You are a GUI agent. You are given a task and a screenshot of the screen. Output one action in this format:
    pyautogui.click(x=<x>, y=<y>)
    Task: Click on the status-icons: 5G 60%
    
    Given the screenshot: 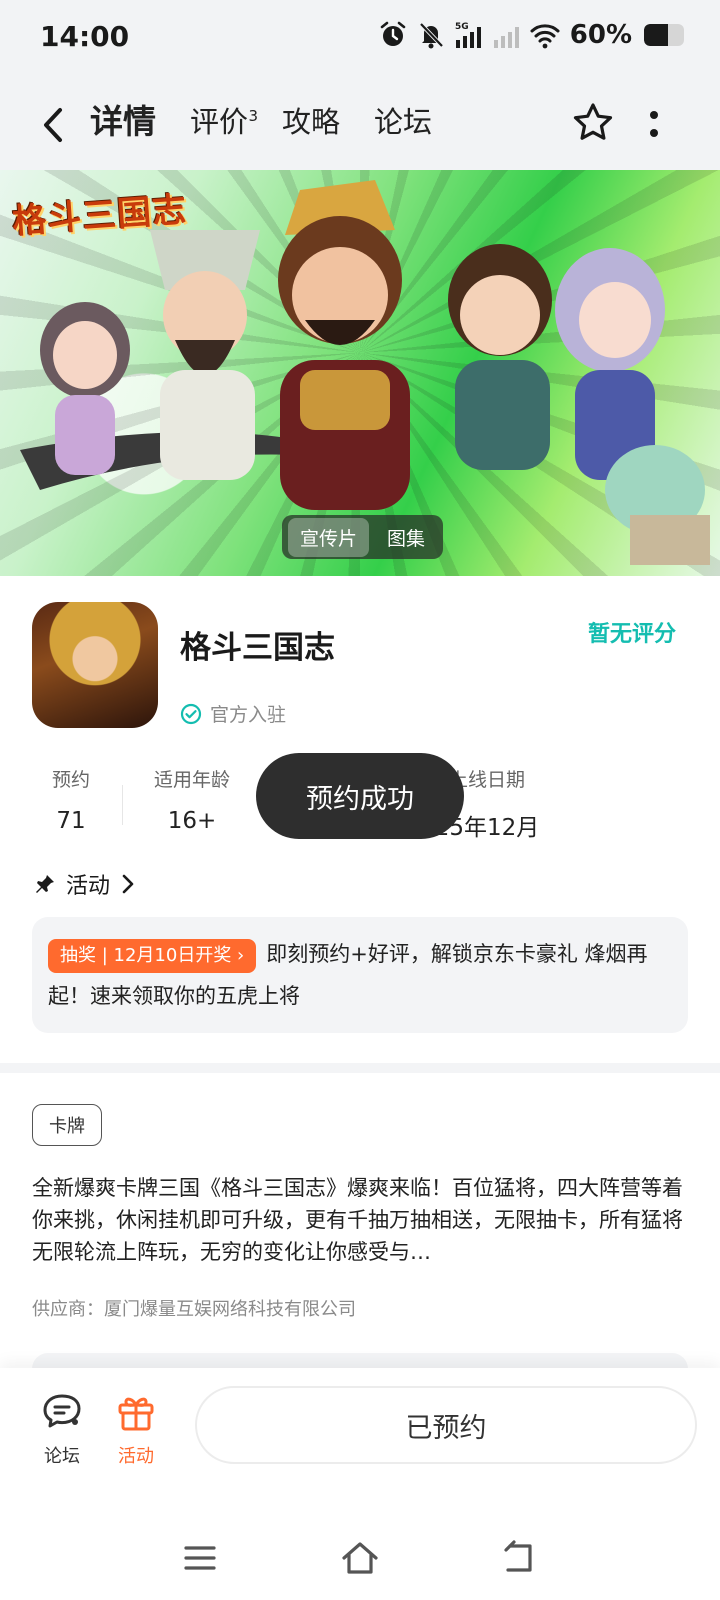 What is the action you would take?
    pyautogui.click(x=531, y=35)
    